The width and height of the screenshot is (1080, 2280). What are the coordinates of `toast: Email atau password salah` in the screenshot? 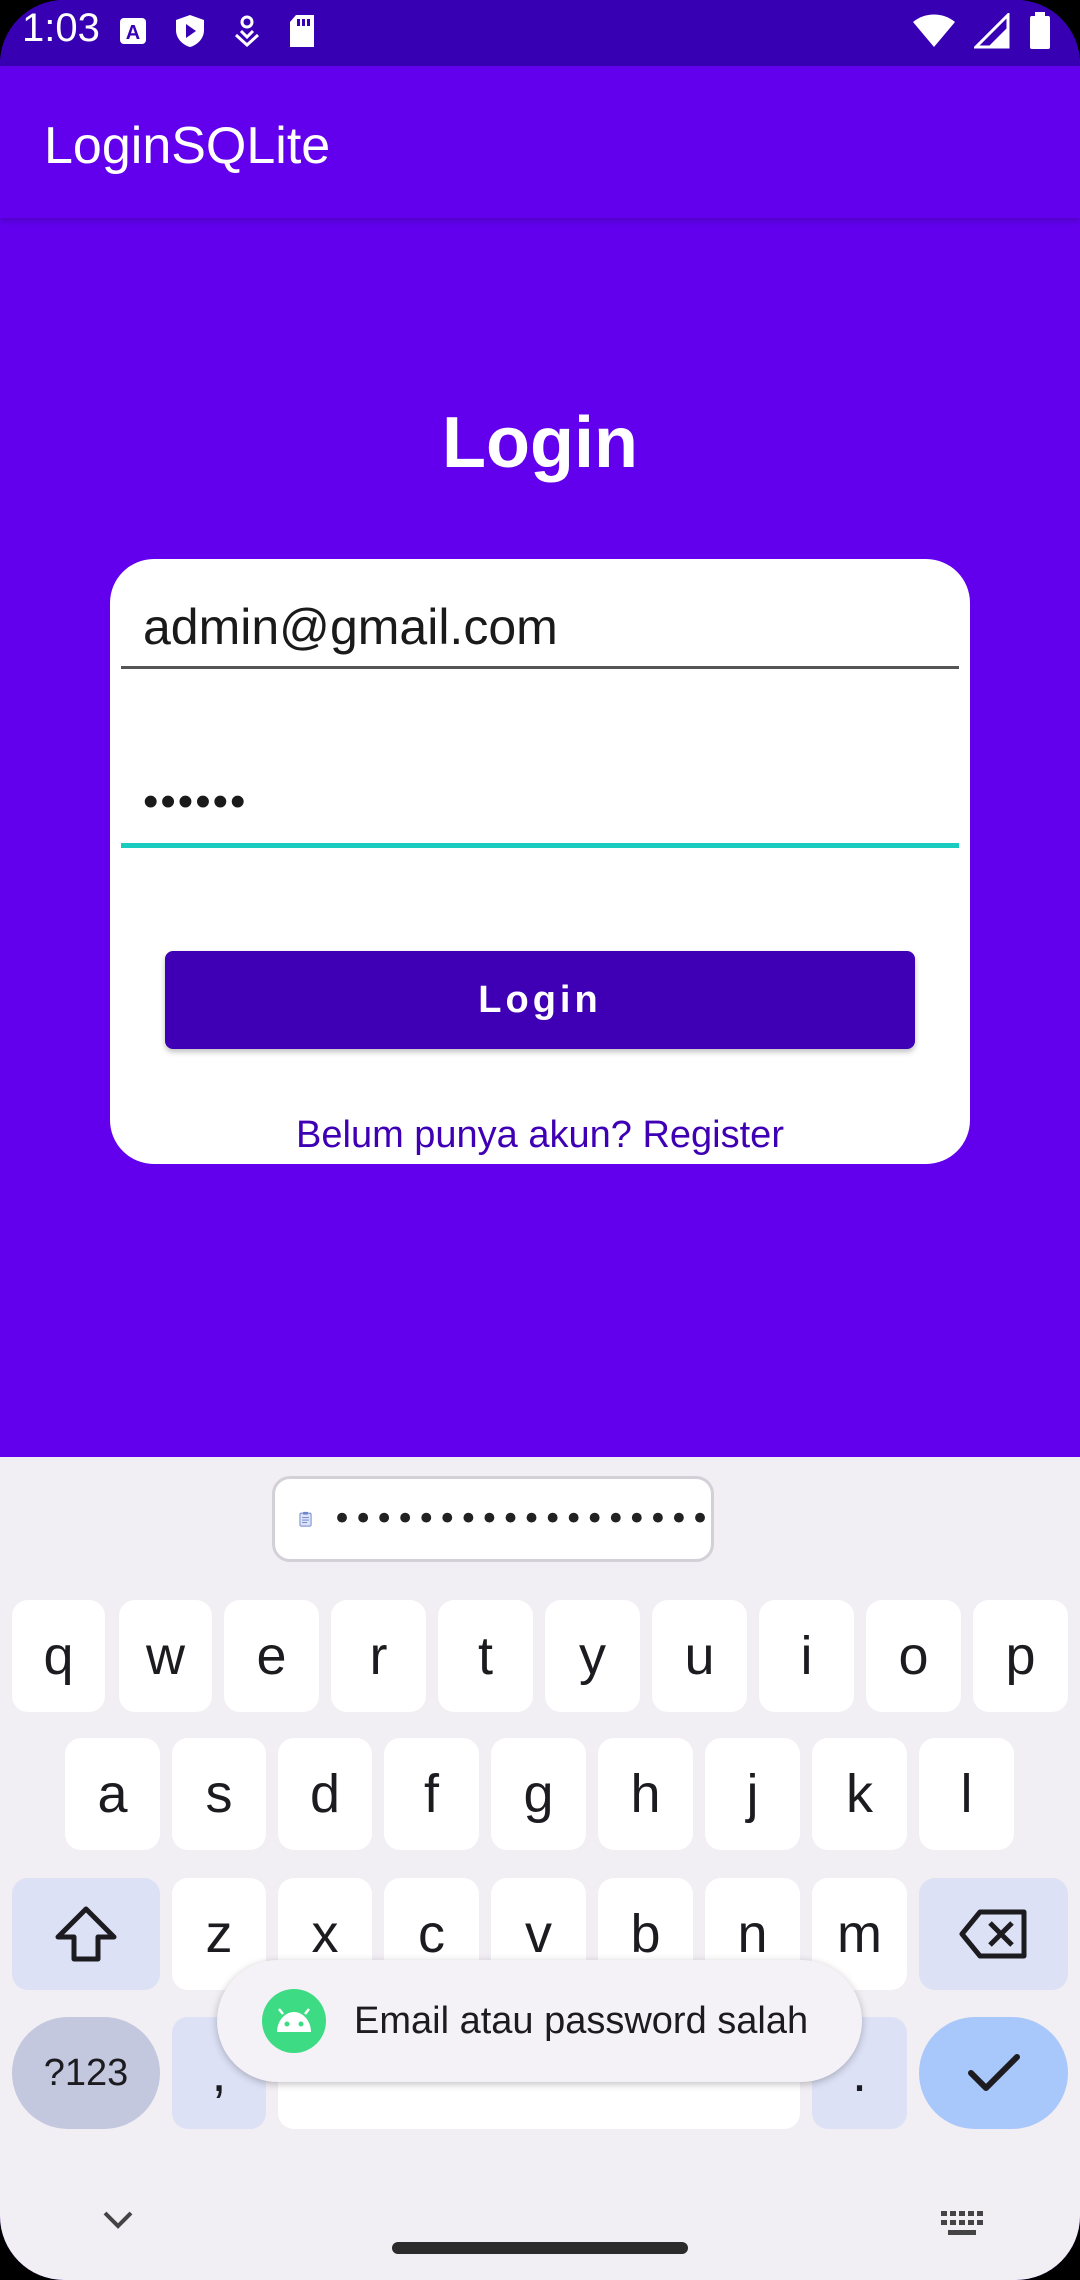 It's located at (539, 2021).